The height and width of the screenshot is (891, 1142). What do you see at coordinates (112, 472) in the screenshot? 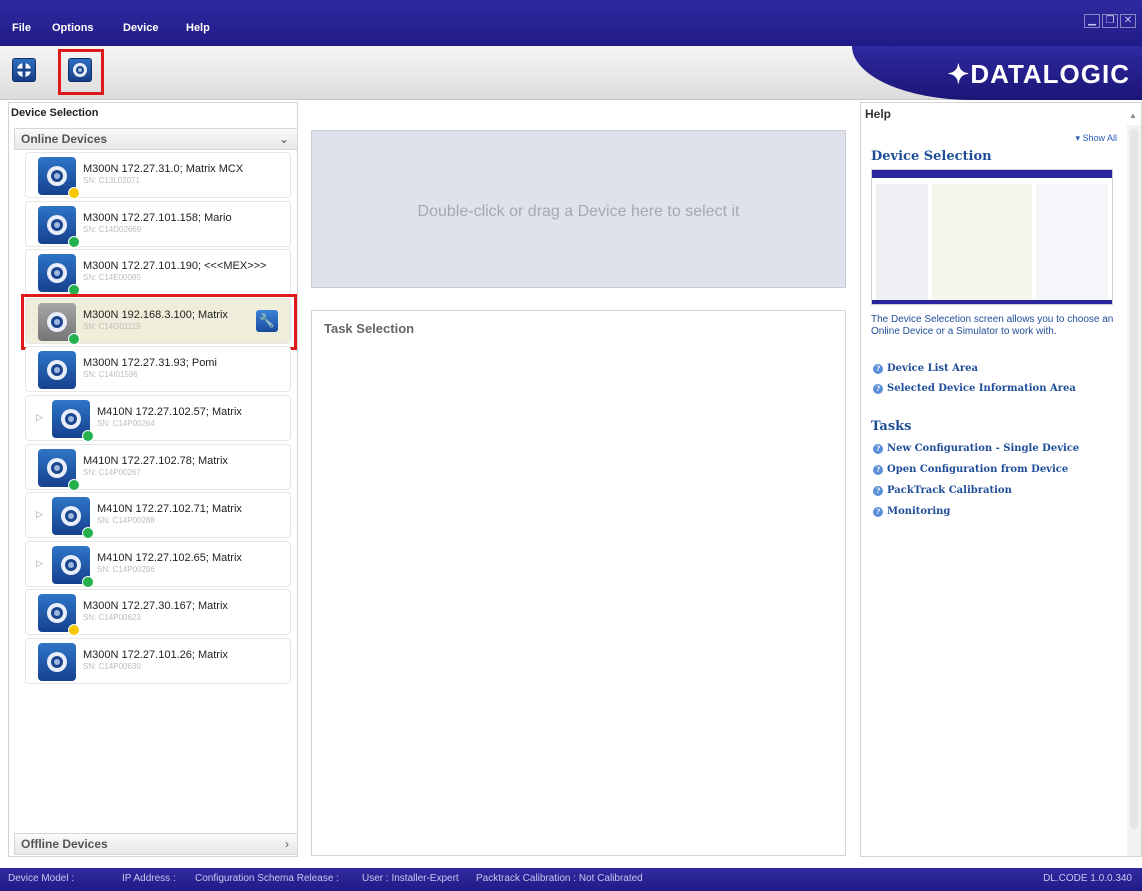
I see `device-serial: SN: C14P00267` at bounding box center [112, 472].